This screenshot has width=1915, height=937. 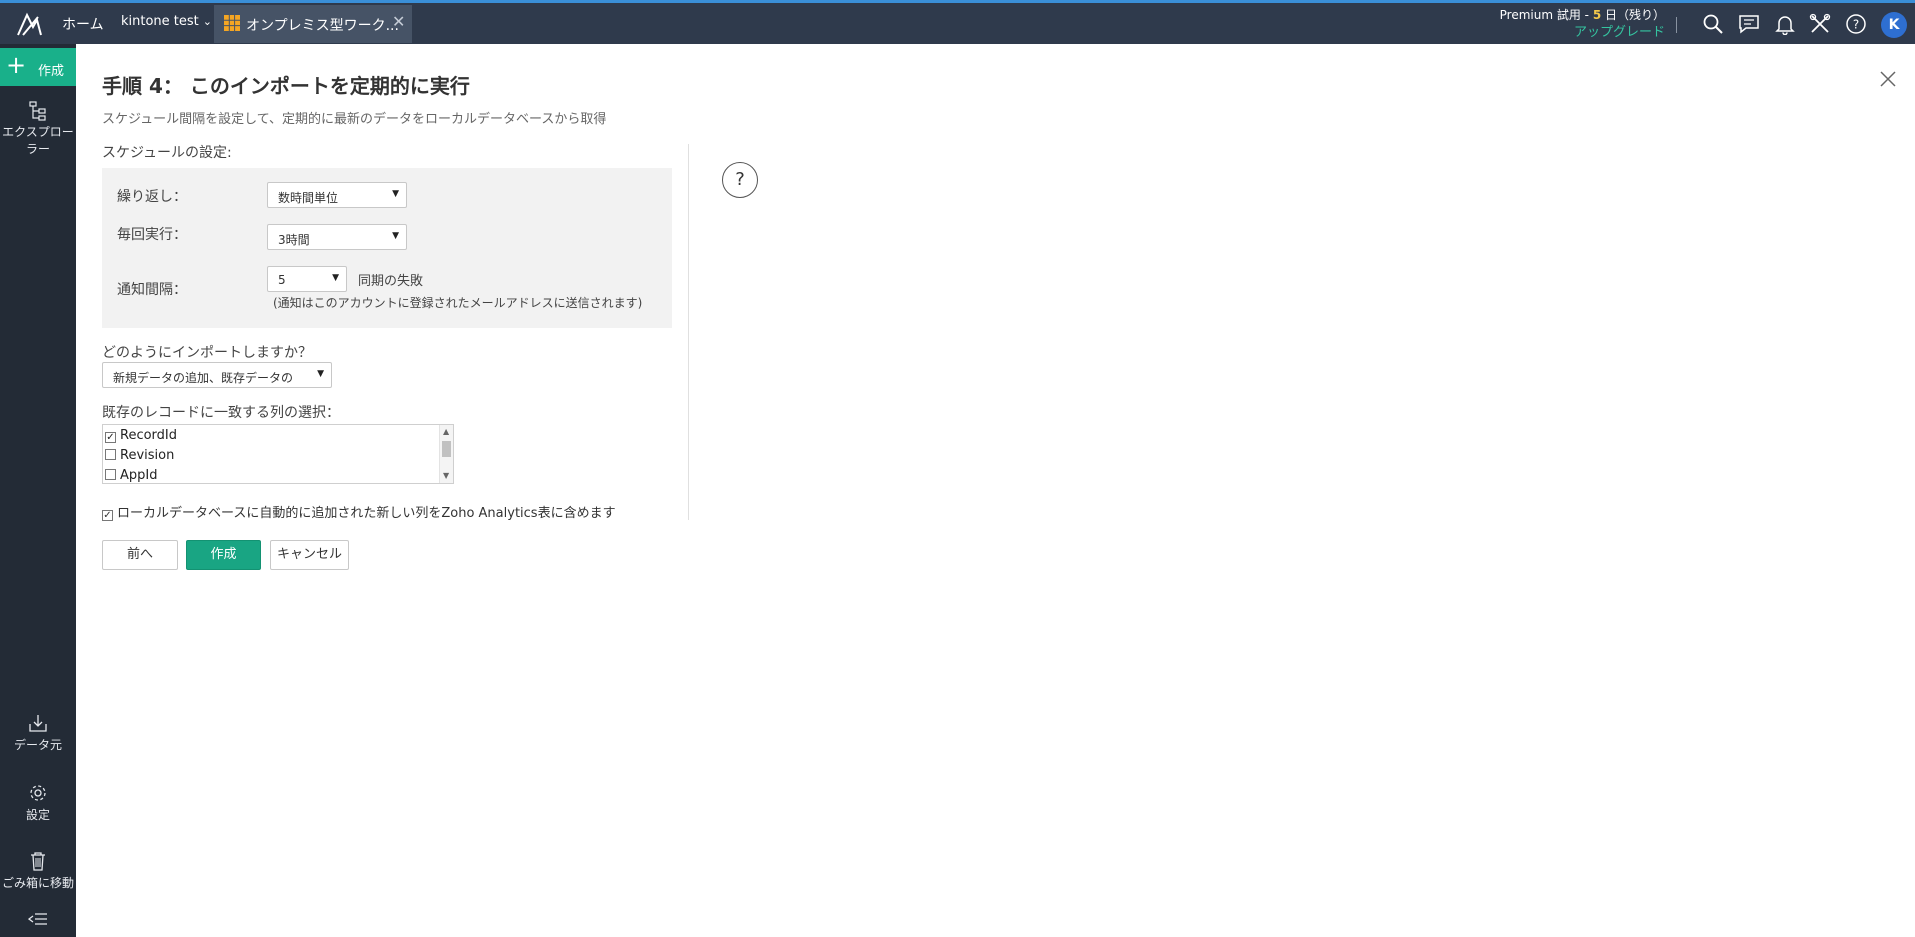 I want to click on left-sidebar: + 作成 エクスプローラー データ元 設定 ごみ箱に移動, so click(x=38, y=490).